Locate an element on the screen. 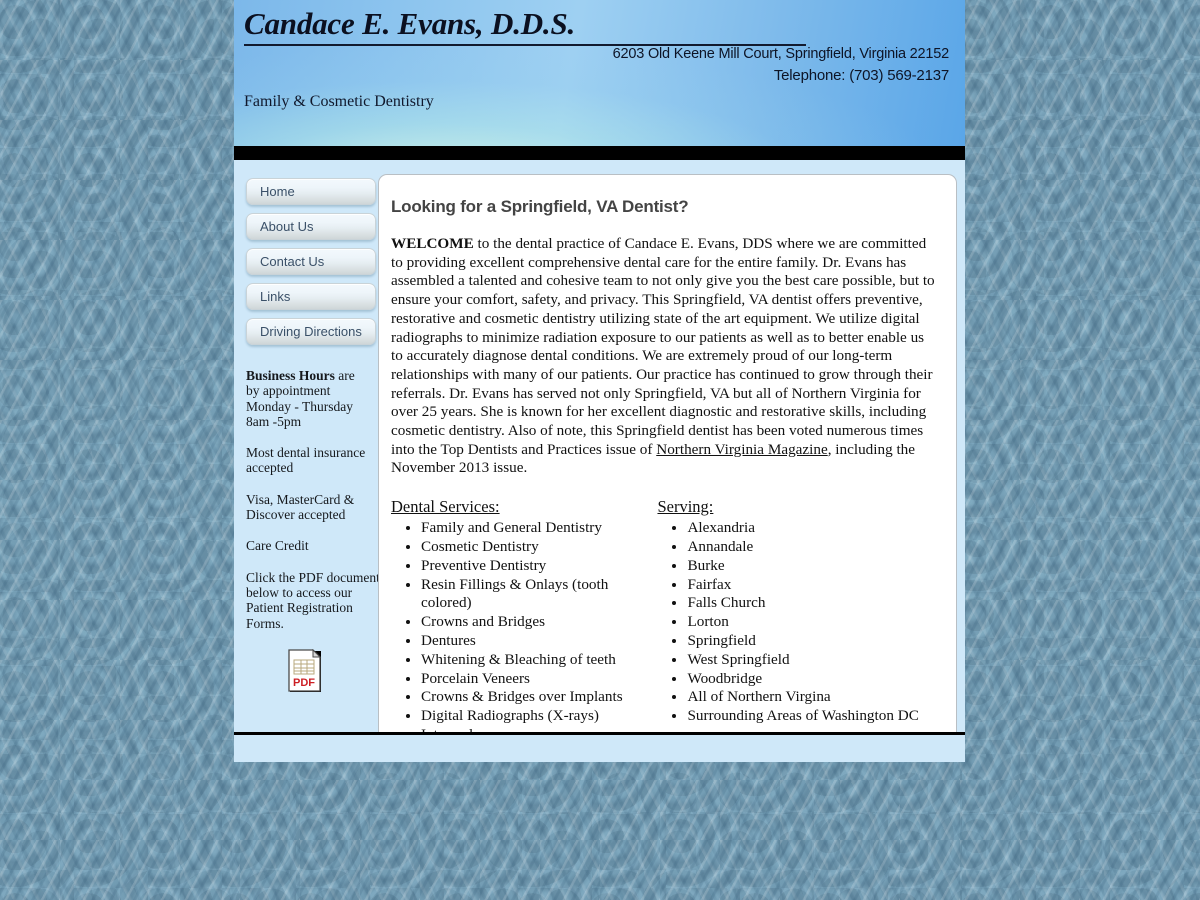  dental-service-item: Cosmetic Dentistry is located at coordinates (539, 547).